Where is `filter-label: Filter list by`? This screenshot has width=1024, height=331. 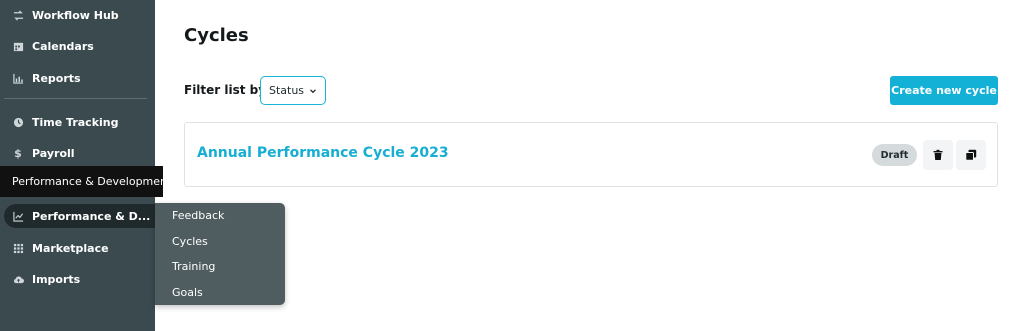
filter-label: Filter list by is located at coordinates (225, 90).